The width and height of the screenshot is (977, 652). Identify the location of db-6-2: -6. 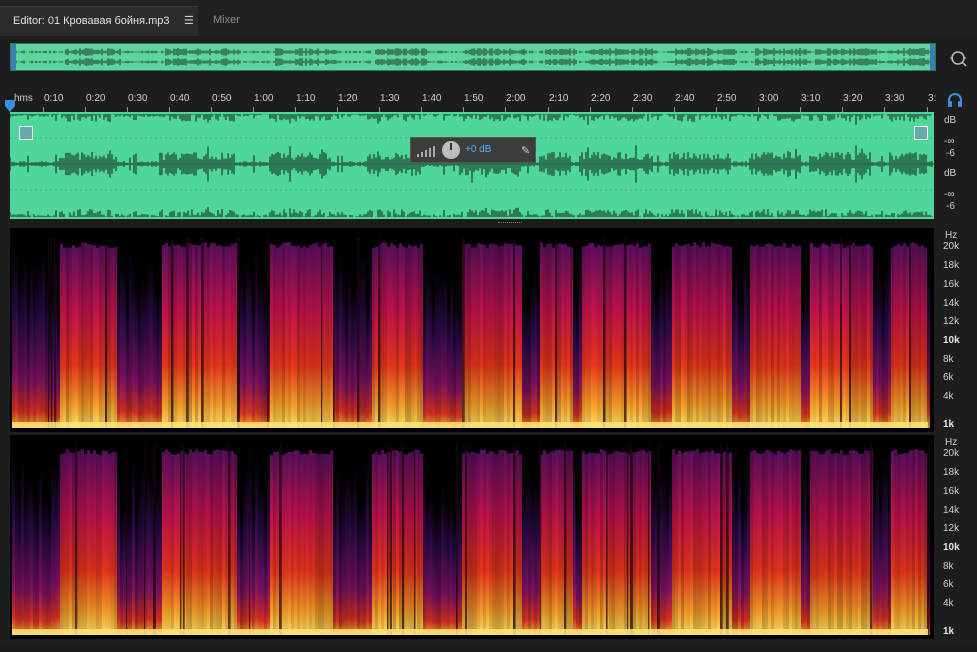
(950, 206).